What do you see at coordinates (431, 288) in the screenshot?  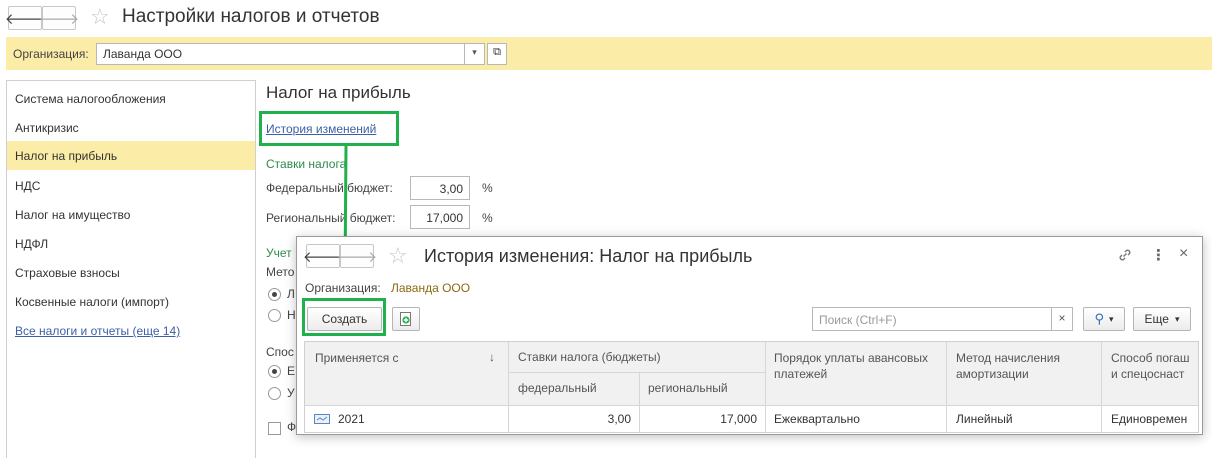 I see `dialog-org-value: Лаванда ООО` at bounding box center [431, 288].